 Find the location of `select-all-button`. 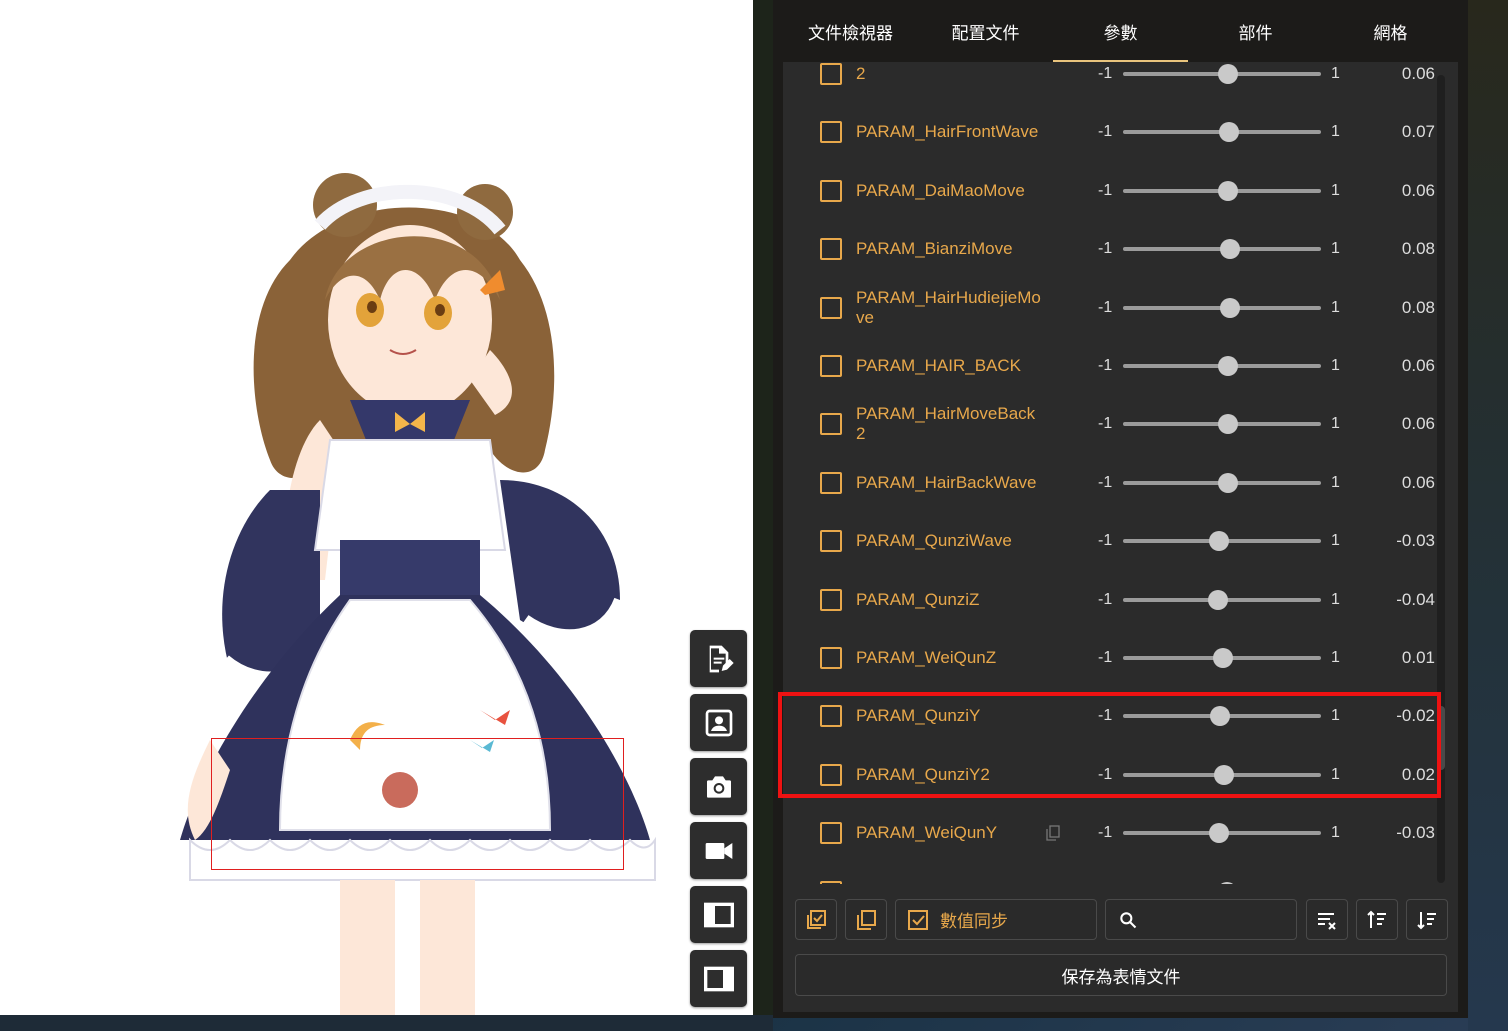

select-all-button is located at coordinates (816, 919).